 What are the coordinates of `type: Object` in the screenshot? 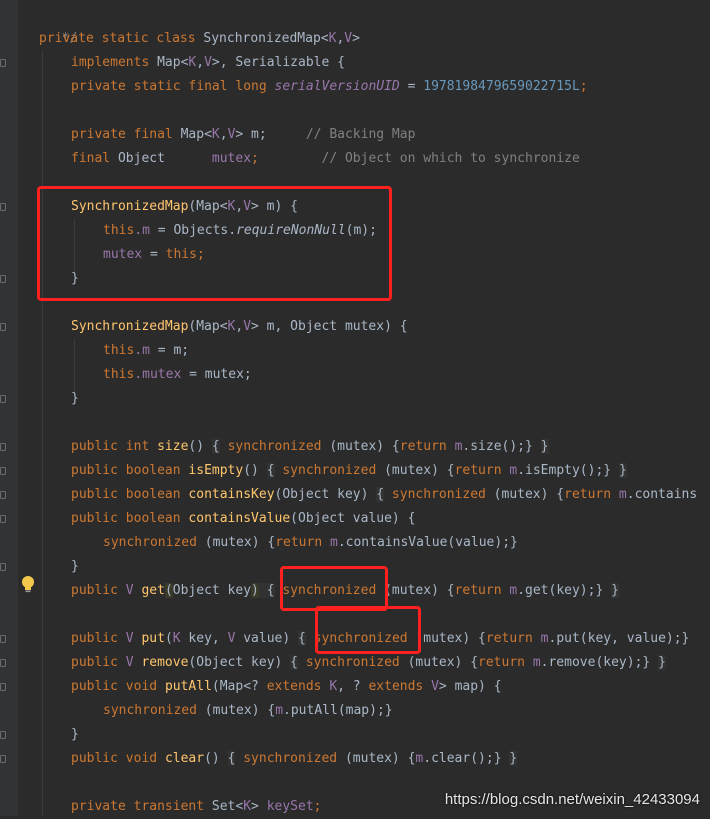 It's located at (141, 158).